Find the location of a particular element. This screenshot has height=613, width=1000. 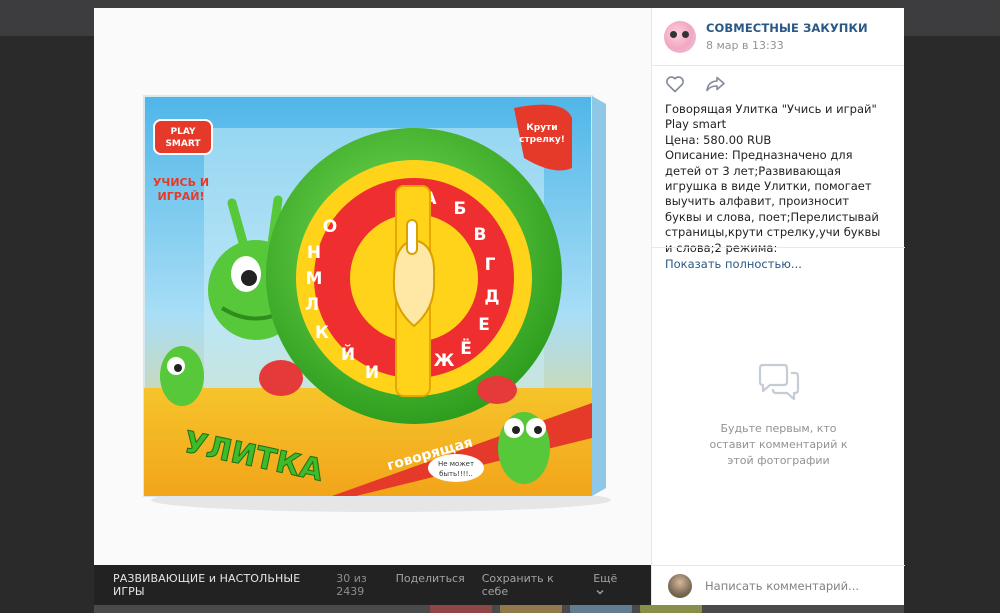

brand-logo-text: SMART is located at coordinates (183, 144).